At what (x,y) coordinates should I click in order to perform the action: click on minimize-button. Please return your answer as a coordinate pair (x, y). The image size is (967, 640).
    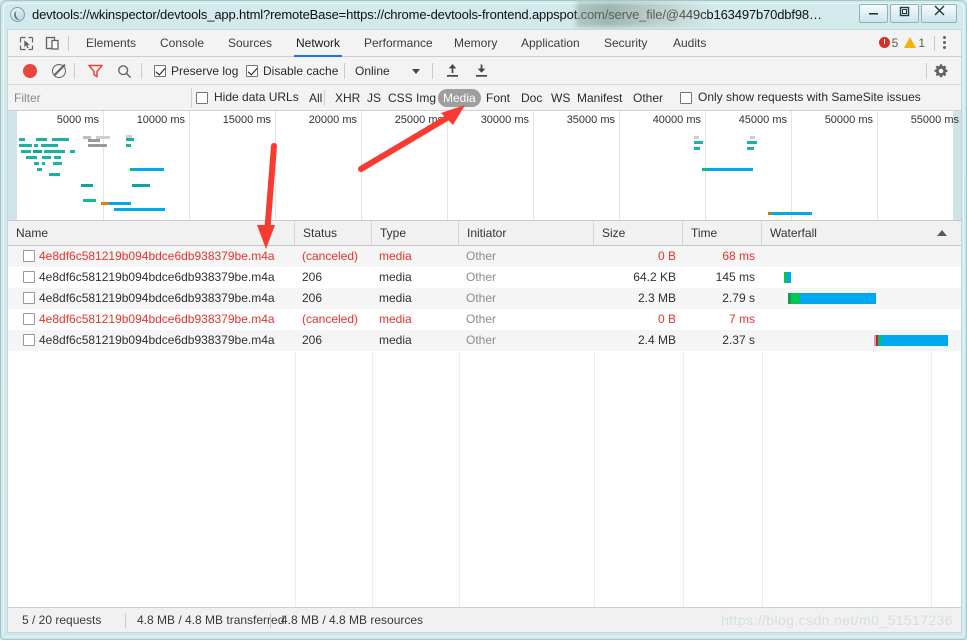
    Looking at the image, I should click on (873, 13).